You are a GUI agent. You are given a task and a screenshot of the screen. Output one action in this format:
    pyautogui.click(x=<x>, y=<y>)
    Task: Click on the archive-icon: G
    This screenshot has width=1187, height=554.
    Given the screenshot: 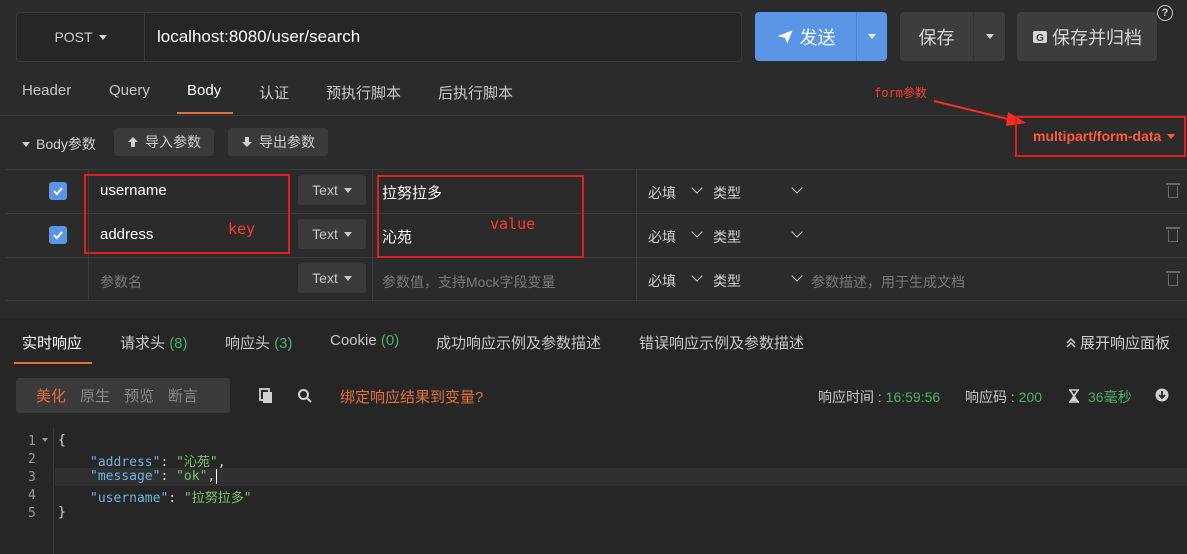 What is the action you would take?
    pyautogui.click(x=1040, y=37)
    